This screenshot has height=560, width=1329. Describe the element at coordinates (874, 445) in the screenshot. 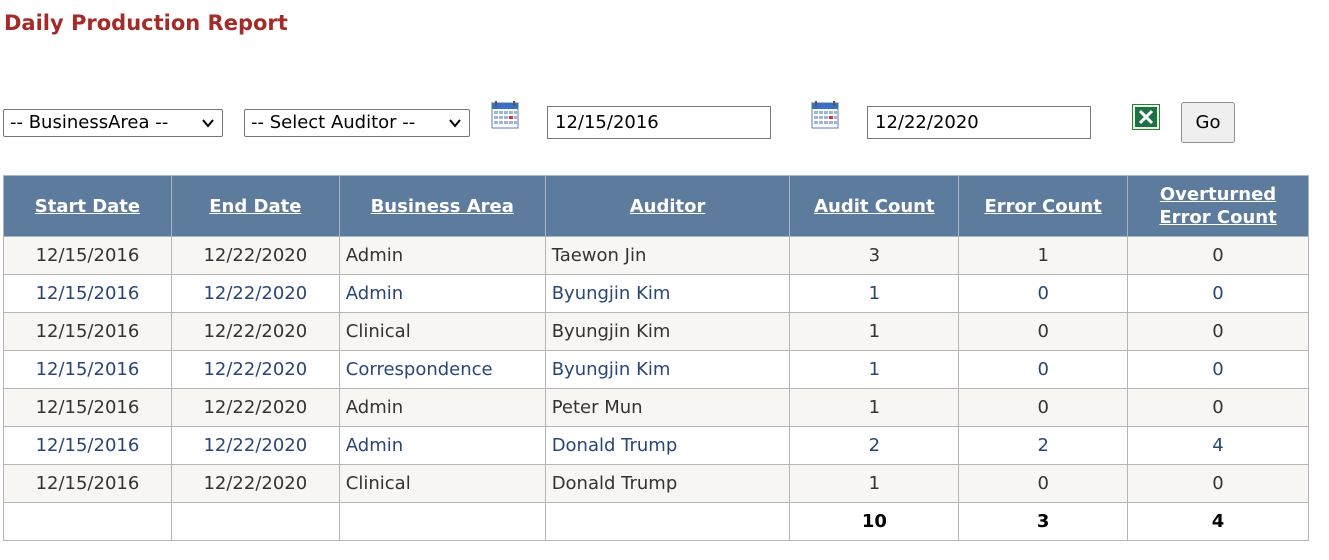

I see `cell-audit-count: 2` at that location.